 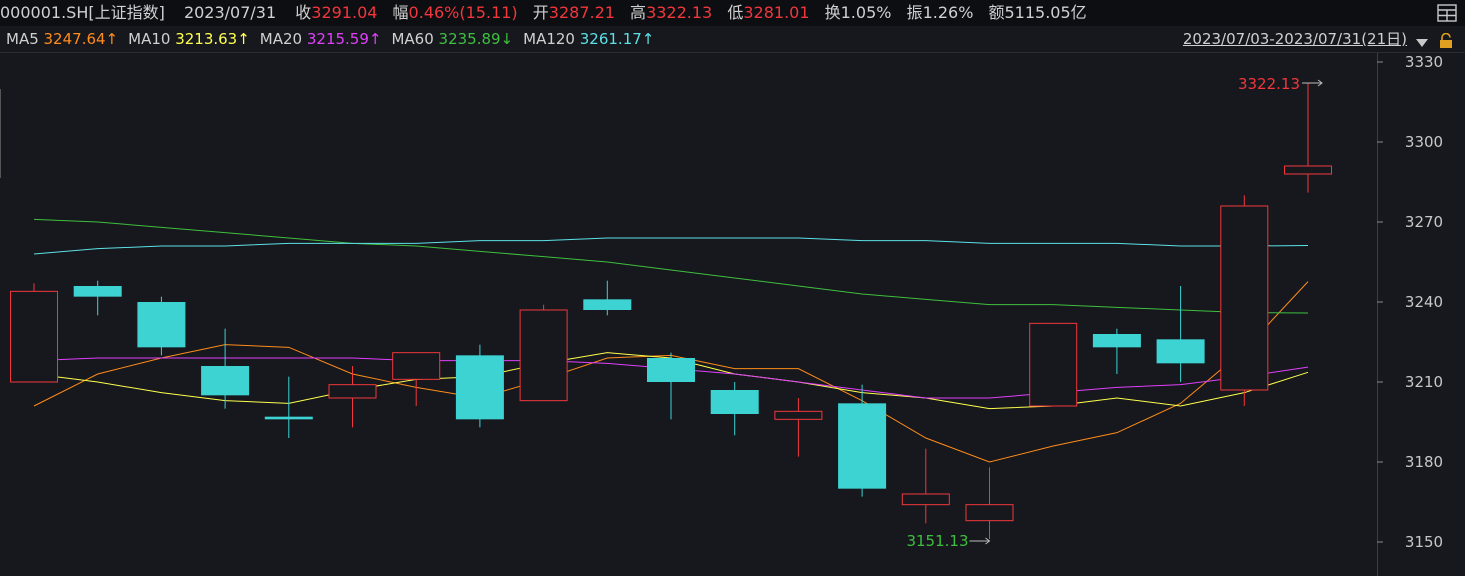 I want to click on y-tick-label: 3150, so click(x=1424, y=542).